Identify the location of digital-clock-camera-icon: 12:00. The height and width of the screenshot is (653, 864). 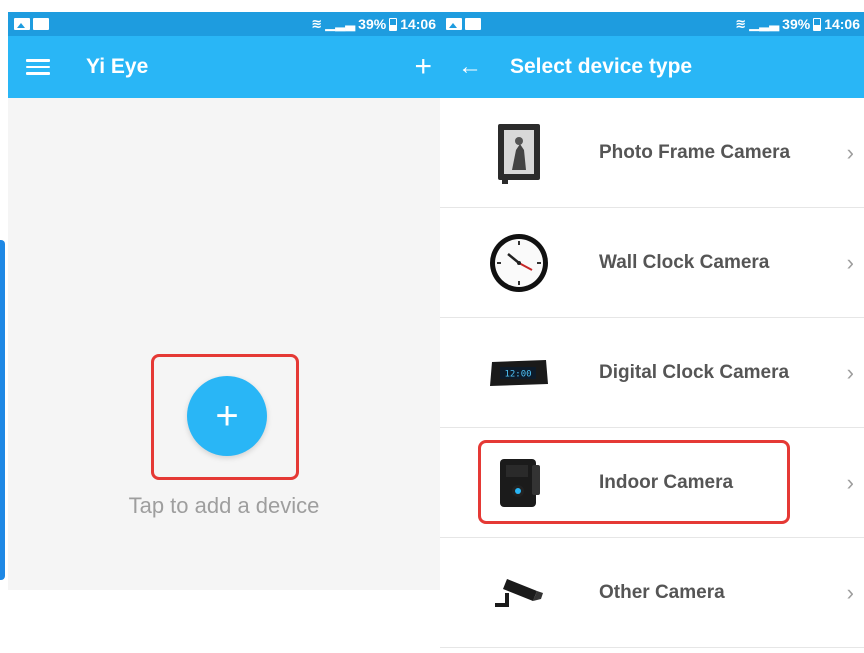
(519, 373).